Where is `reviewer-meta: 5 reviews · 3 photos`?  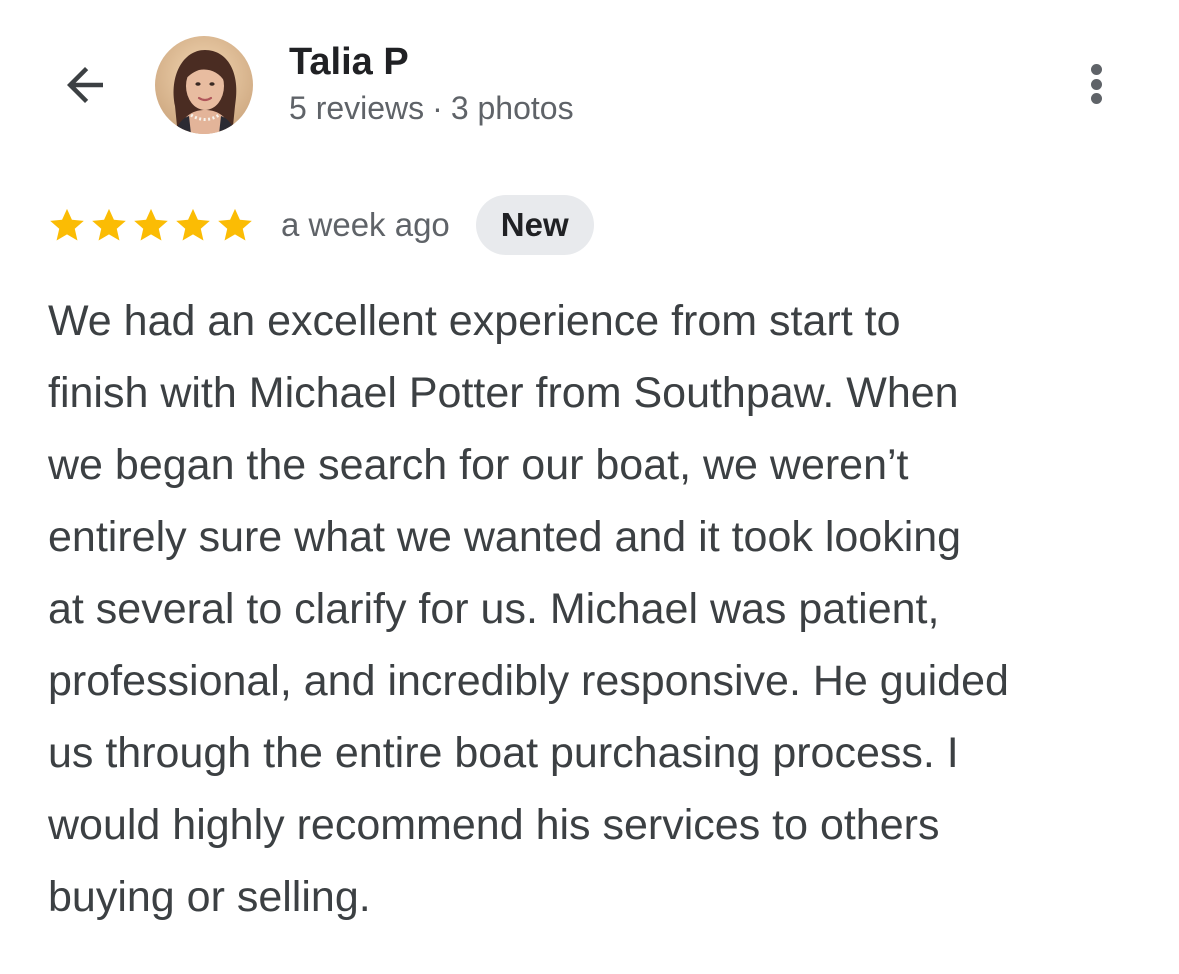 reviewer-meta: 5 reviews · 3 photos is located at coordinates (431, 108).